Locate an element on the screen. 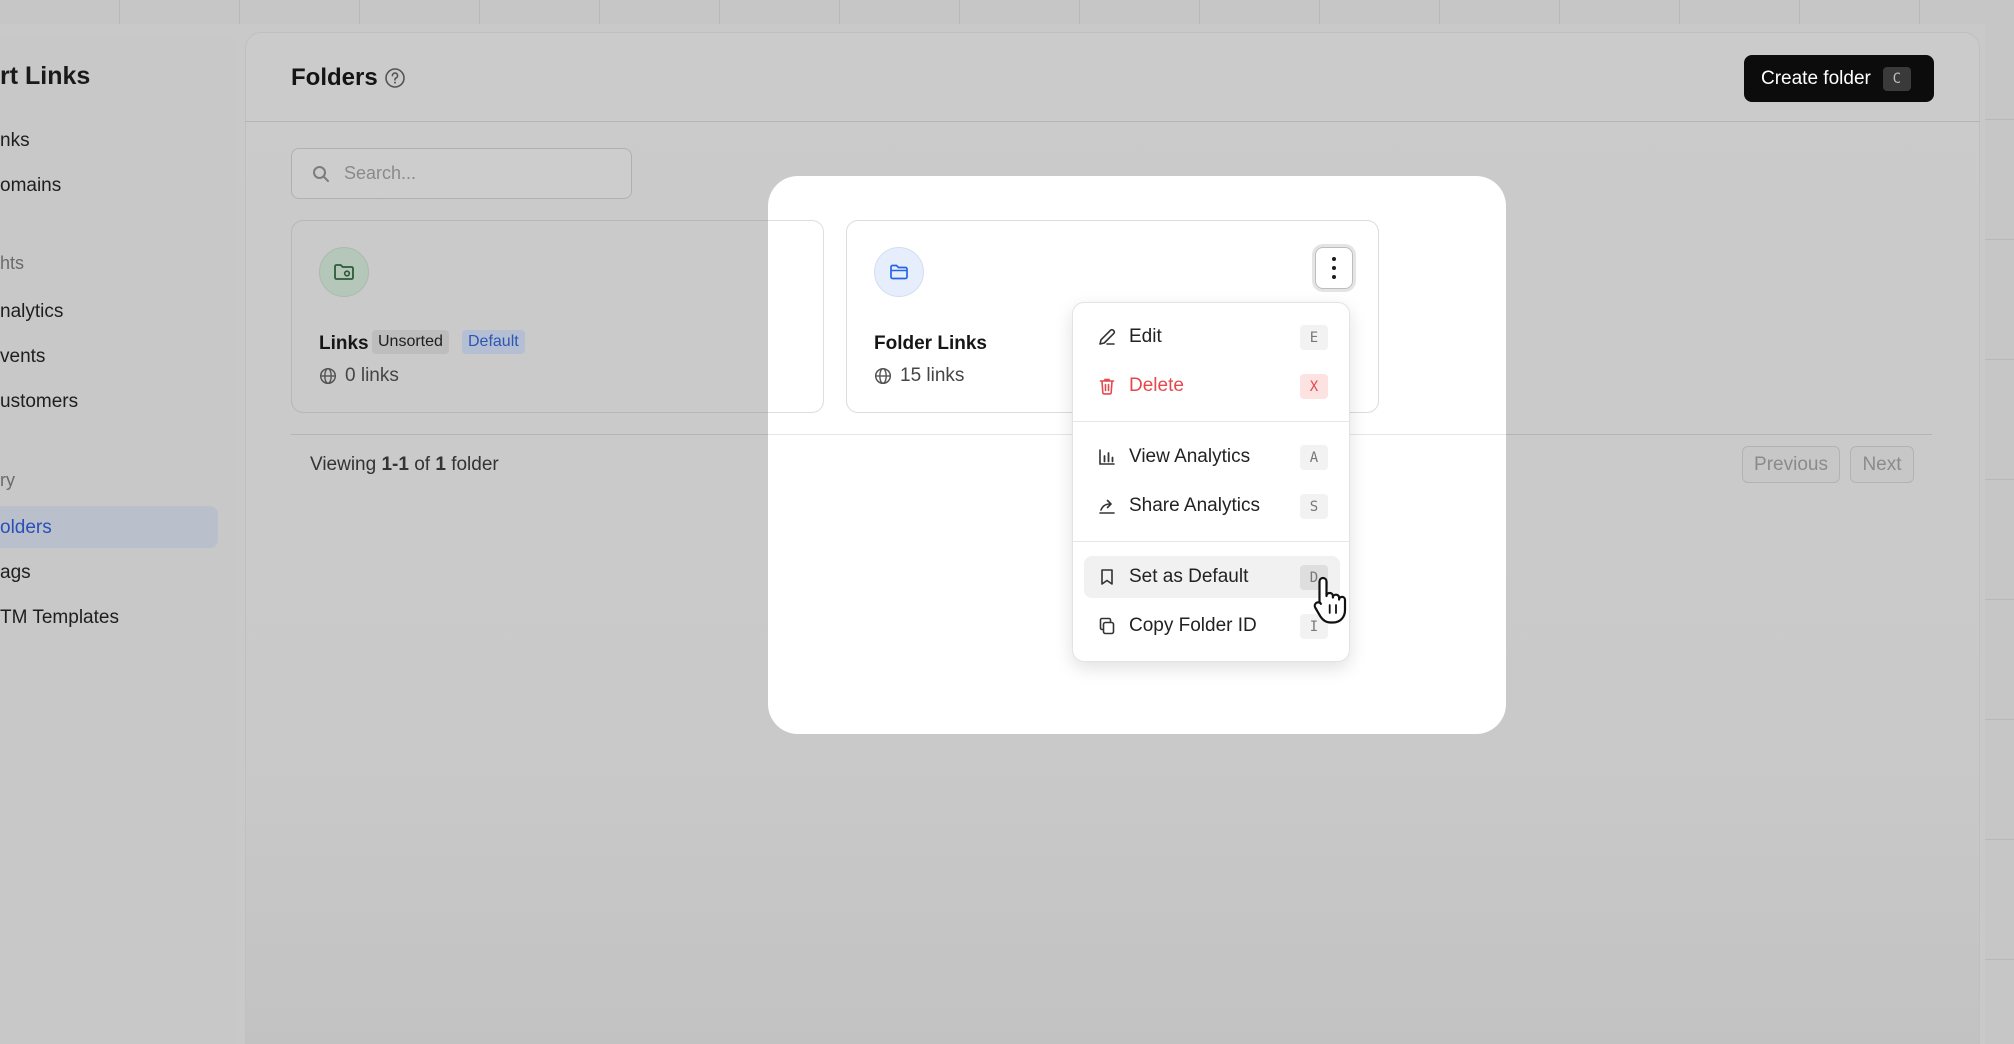 This screenshot has width=2014, height=1044. menu-item-label: Copy Folder ID is located at coordinates (1193, 625).